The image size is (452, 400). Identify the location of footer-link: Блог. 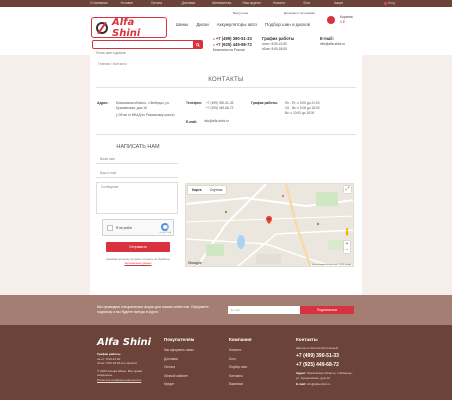
(238, 359).